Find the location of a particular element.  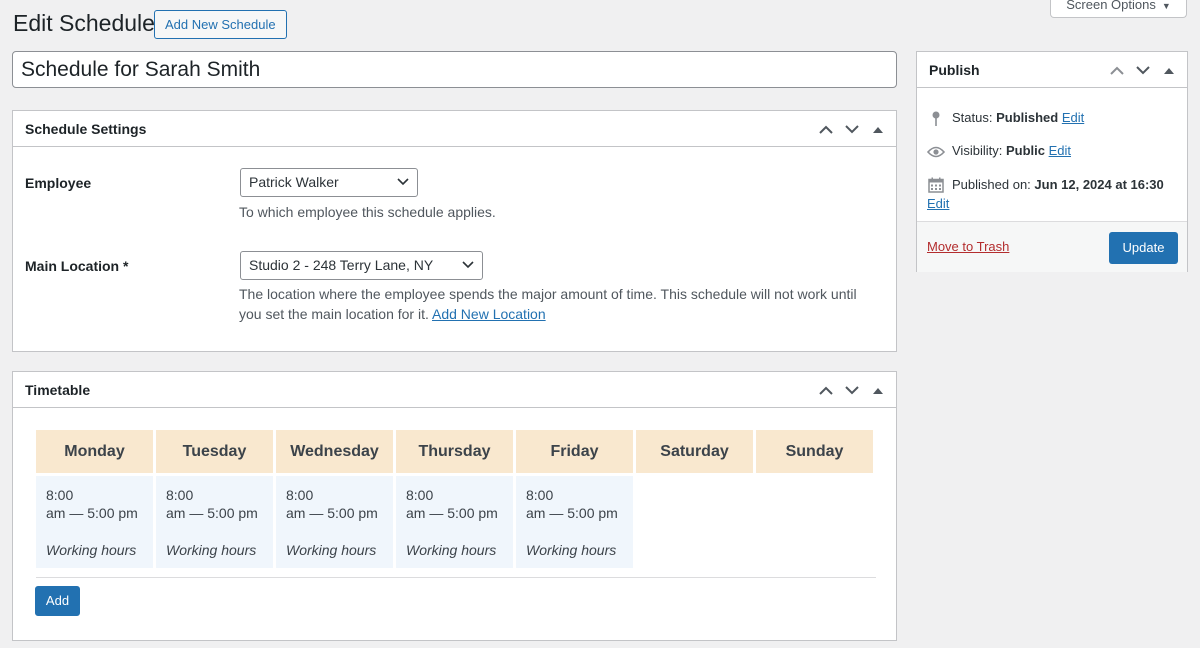

status-row: Status: Published Edit is located at coordinates (1005, 119).